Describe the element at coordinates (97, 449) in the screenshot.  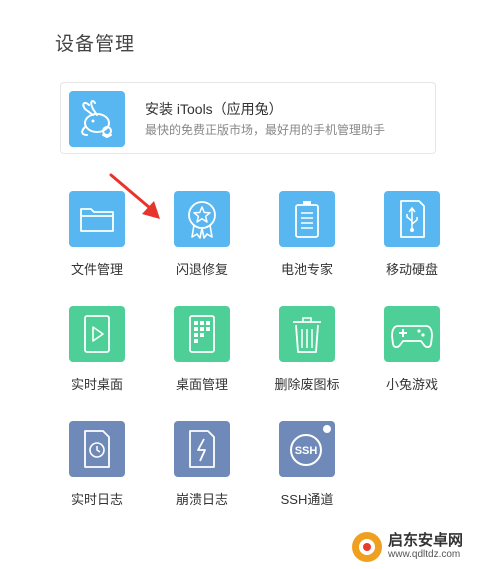
I see `clock-doc-icon` at that location.